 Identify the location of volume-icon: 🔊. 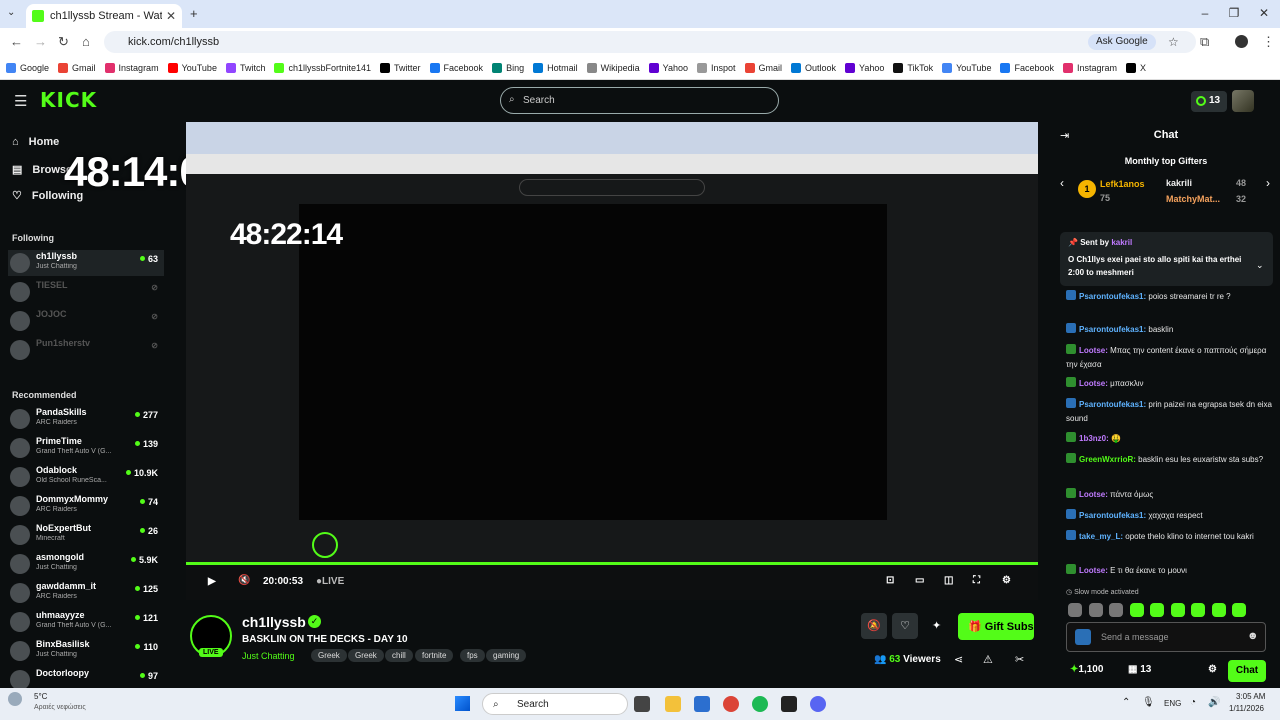
(1214, 702).